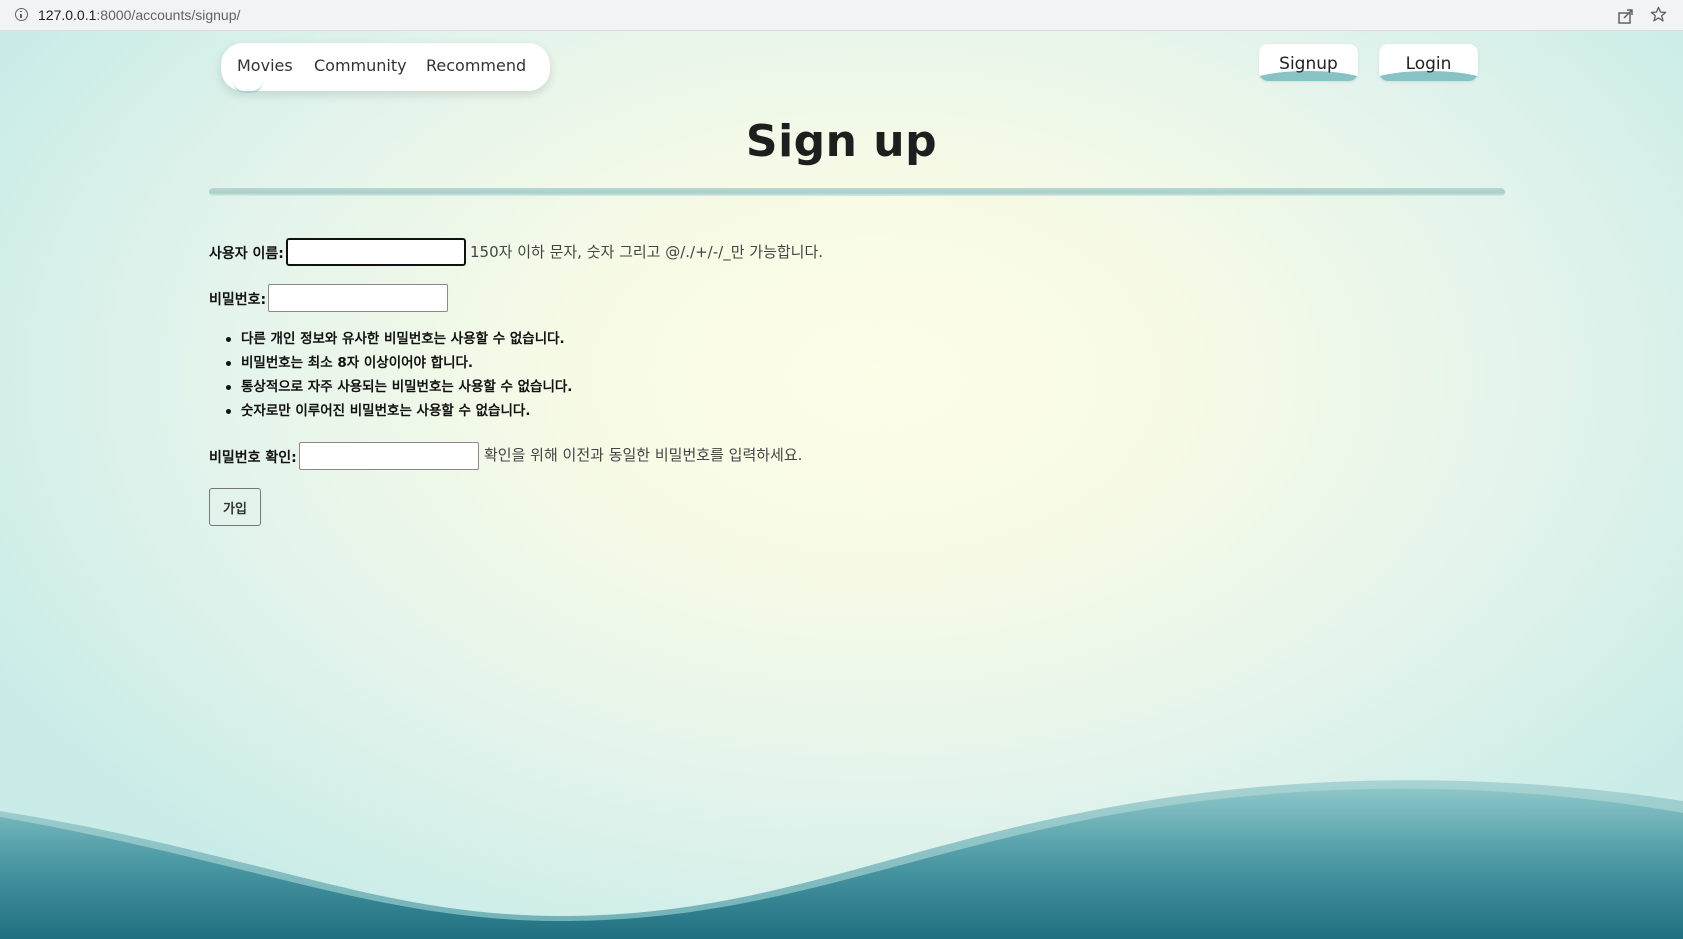 Image resolution: width=1683 pixels, height=939 pixels. I want to click on submit-signup-button: 가입, so click(235, 507).